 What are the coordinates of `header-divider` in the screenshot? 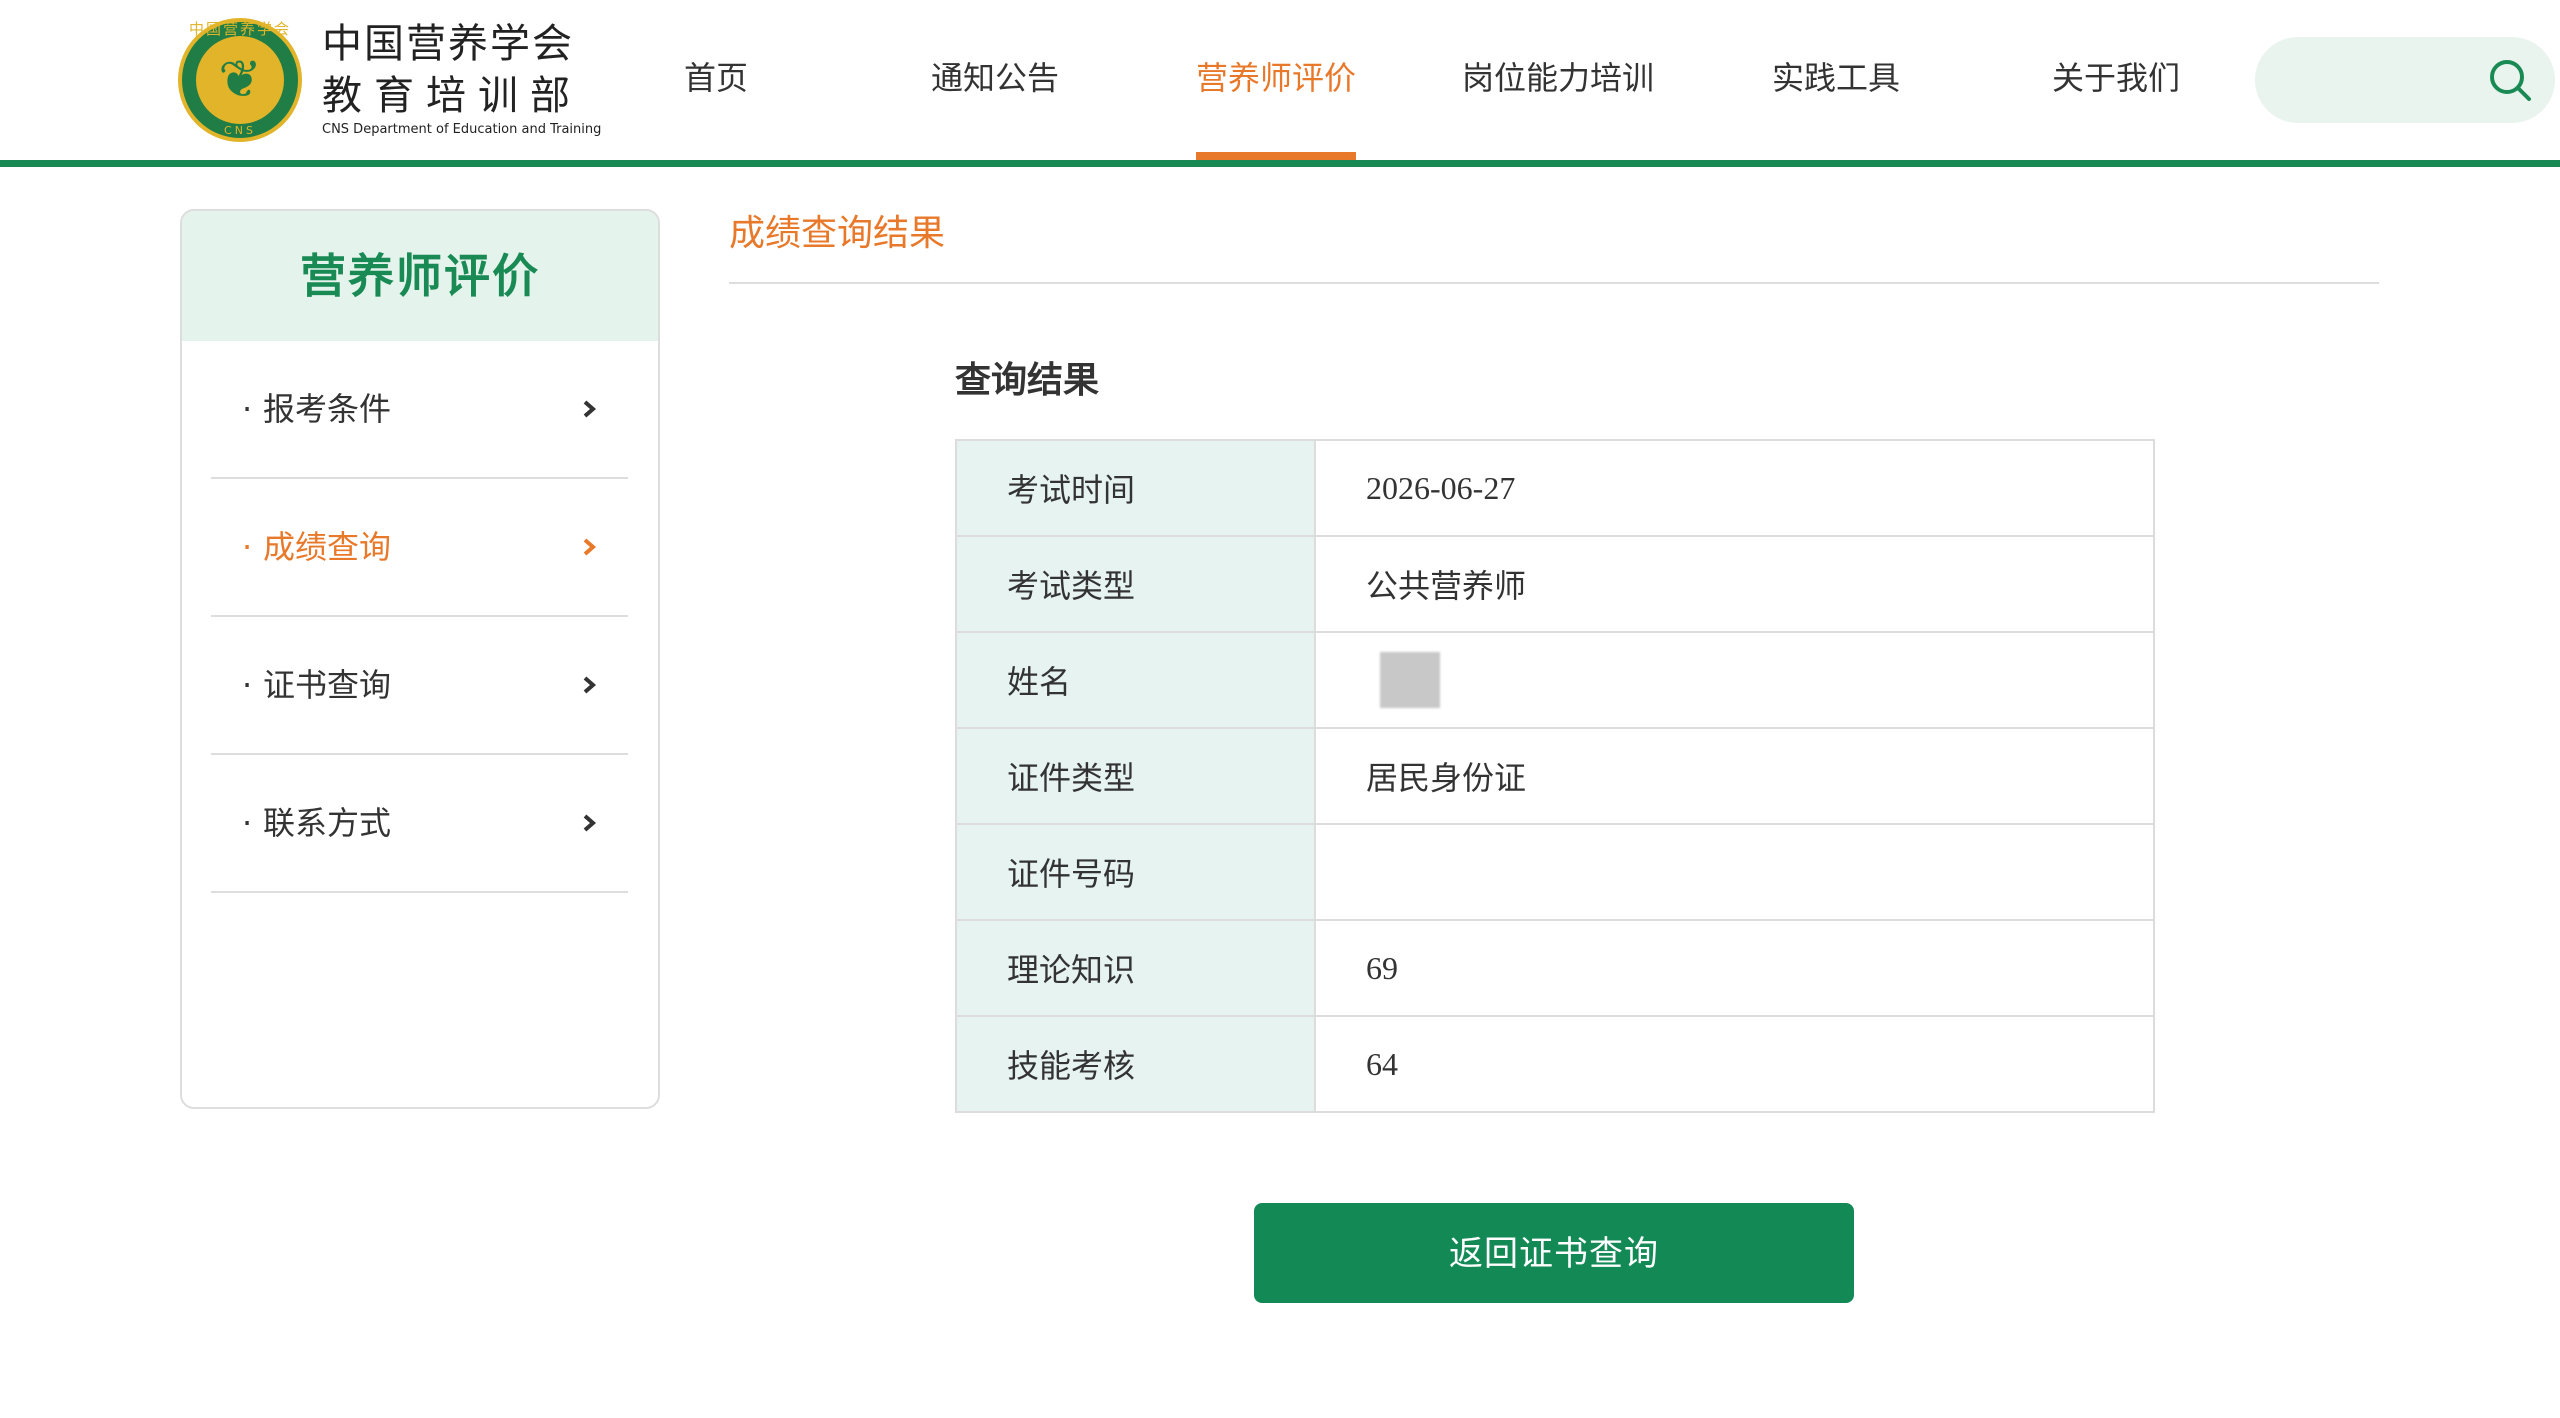 It's located at (1280, 163).